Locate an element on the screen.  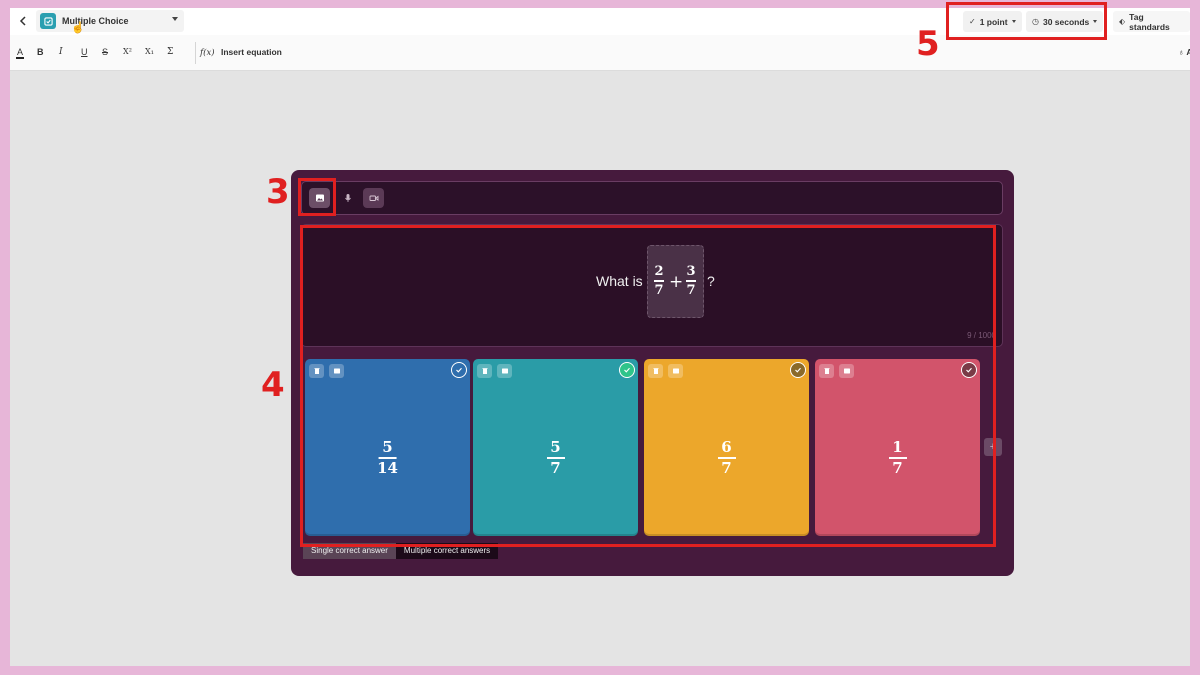
answer-fraction: 6 7 is located at coordinates (726, 457).